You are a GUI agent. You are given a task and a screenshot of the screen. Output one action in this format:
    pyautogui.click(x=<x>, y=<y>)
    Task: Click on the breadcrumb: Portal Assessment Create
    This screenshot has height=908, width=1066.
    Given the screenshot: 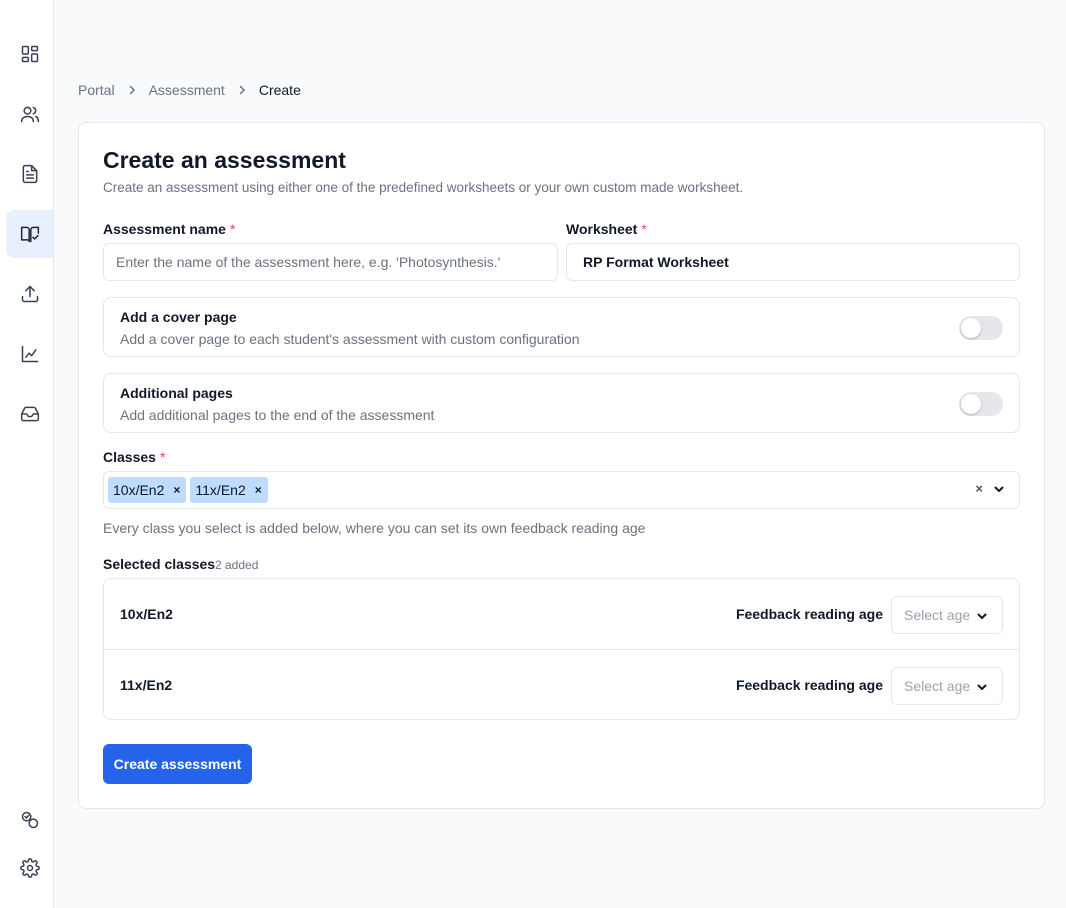 What is the action you would take?
    pyautogui.click(x=189, y=90)
    